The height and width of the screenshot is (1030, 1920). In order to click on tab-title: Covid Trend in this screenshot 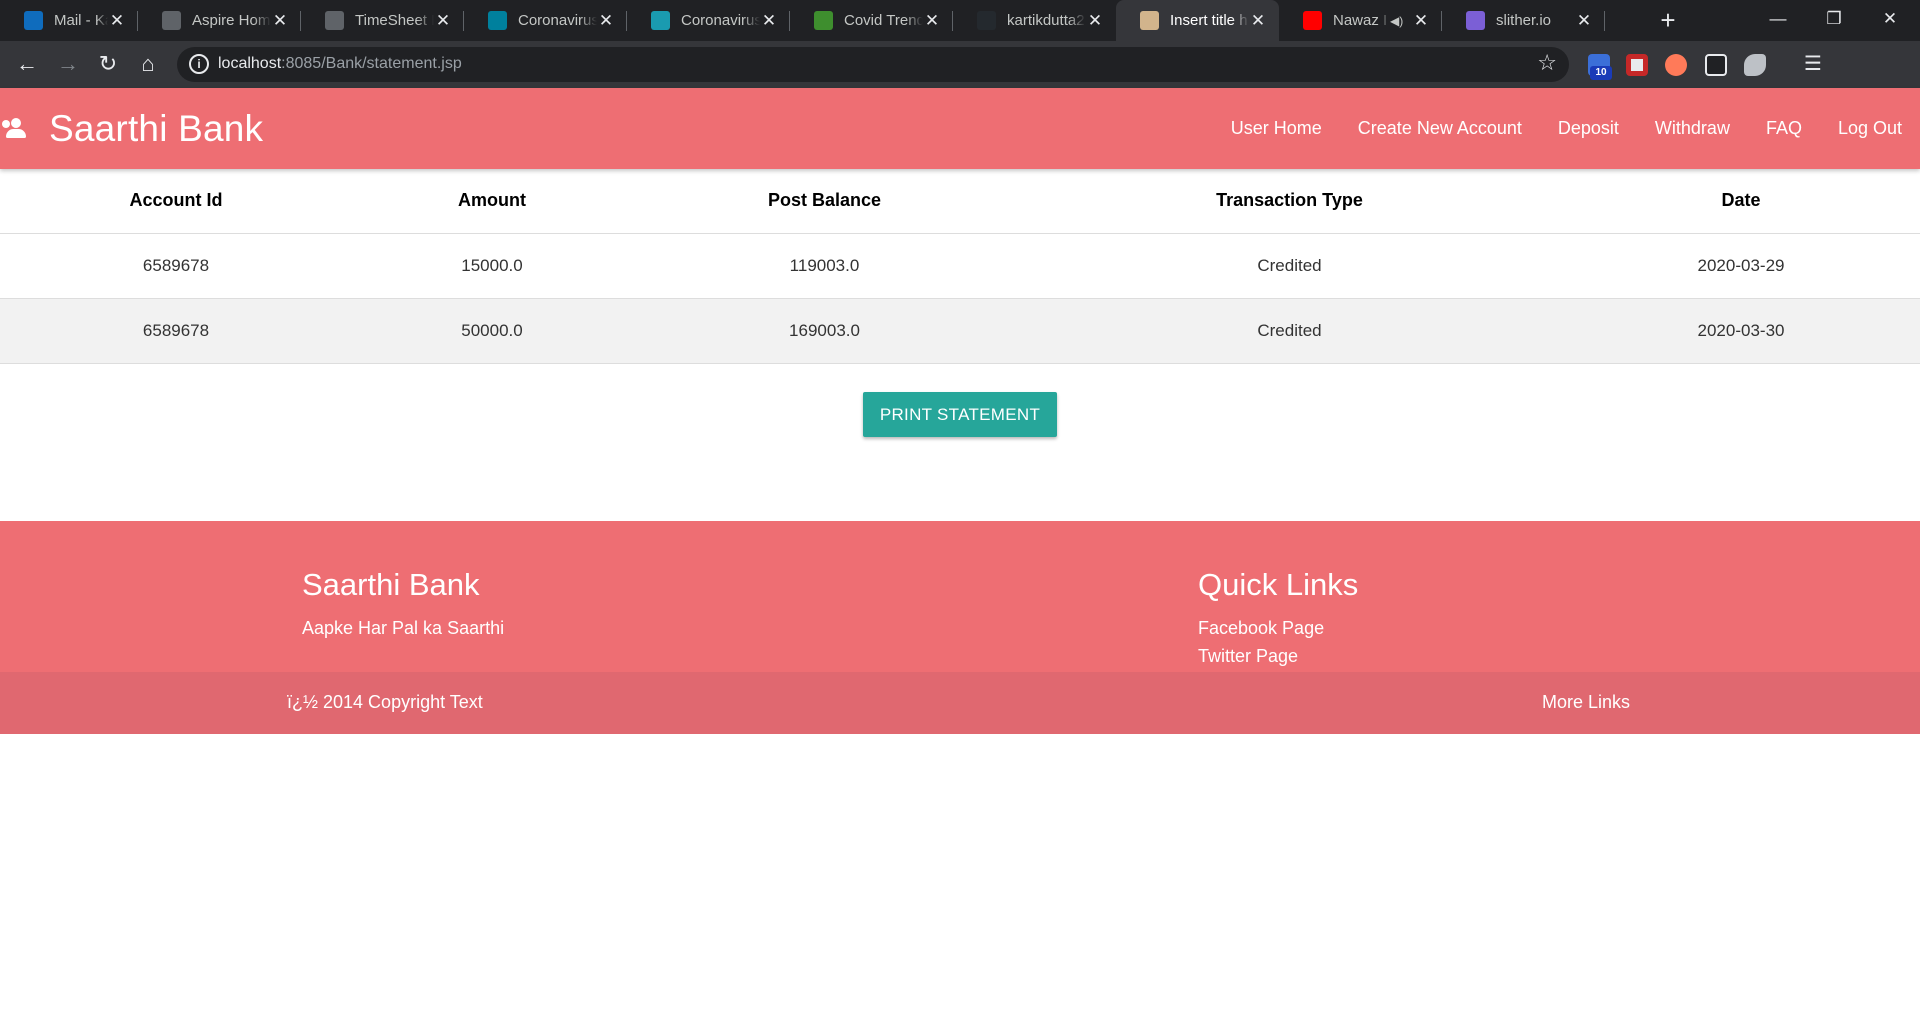, I will do `click(883, 20)`.